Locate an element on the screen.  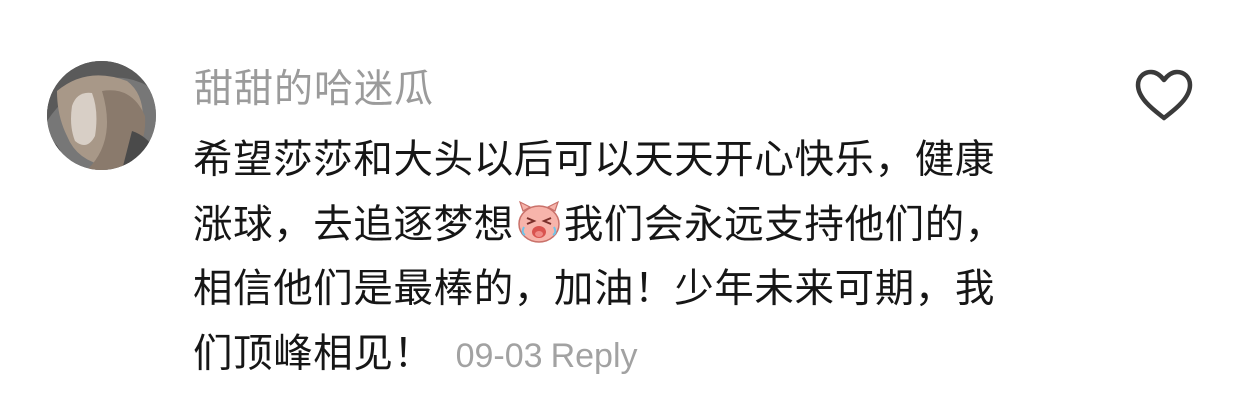
comment-date: 09-03 is located at coordinates (499, 355).